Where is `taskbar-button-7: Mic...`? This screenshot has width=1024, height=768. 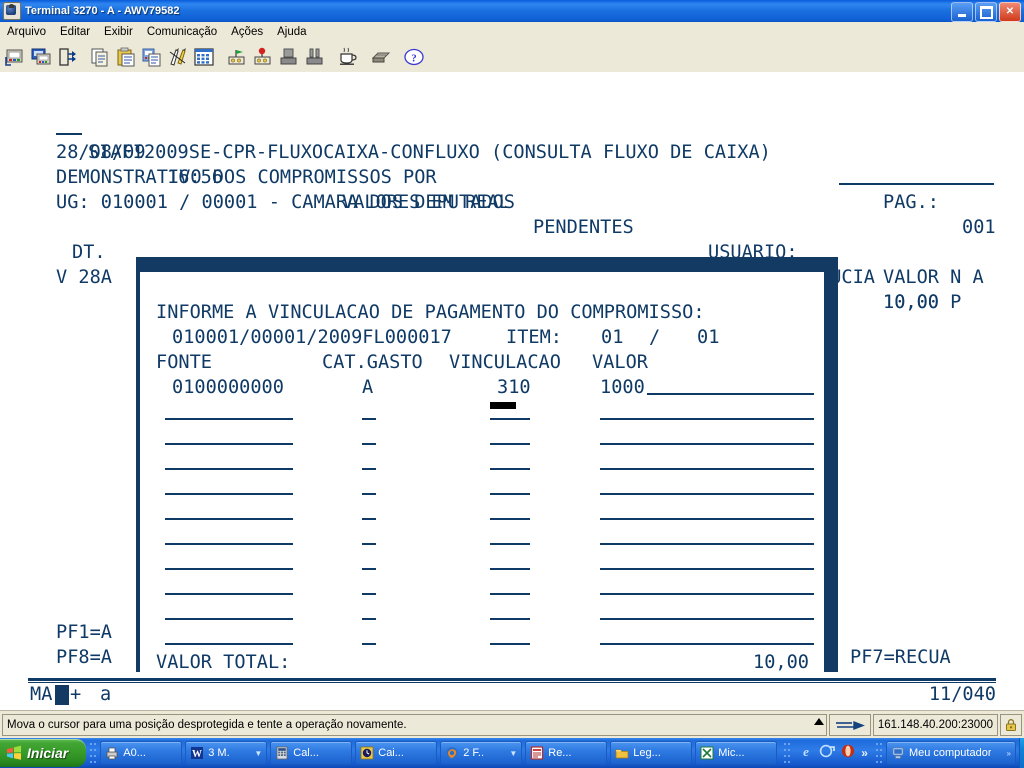
taskbar-button-7: Mic... is located at coordinates (736, 753).